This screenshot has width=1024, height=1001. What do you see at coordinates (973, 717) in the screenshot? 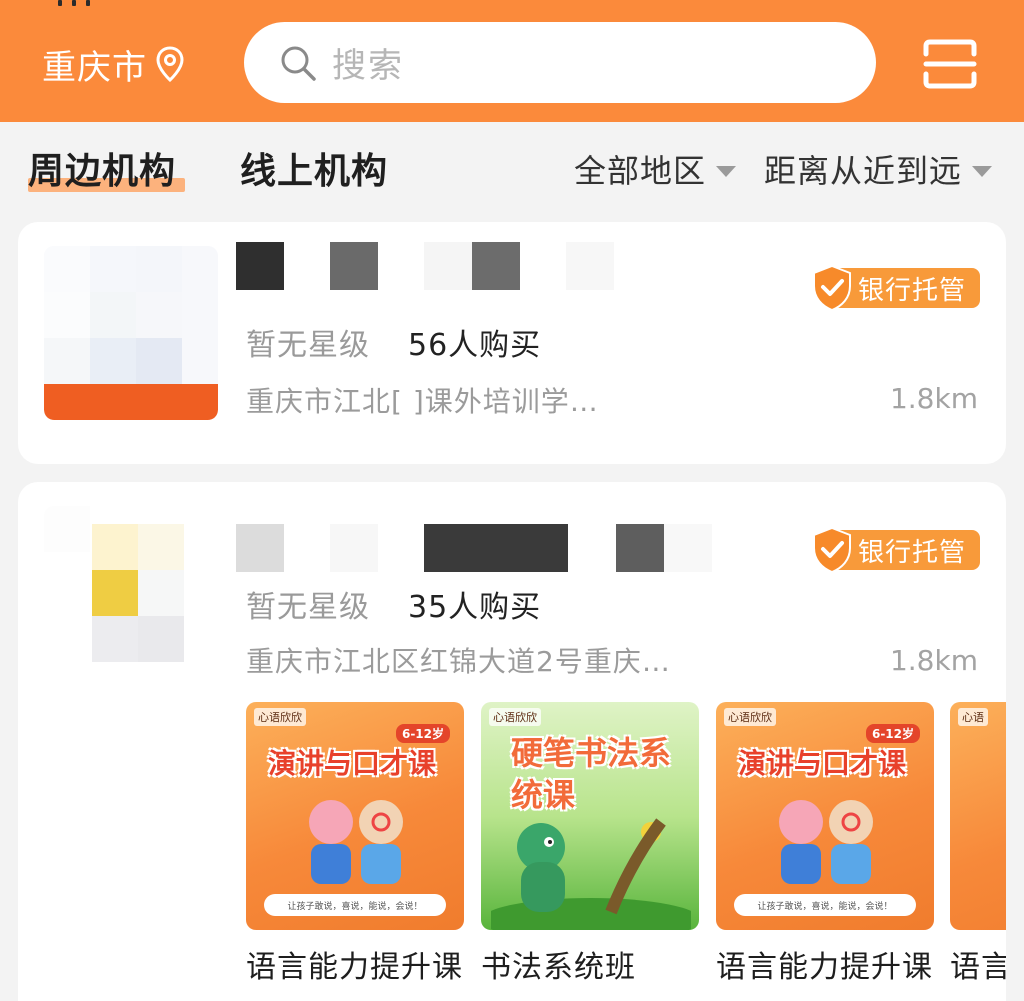
I see `poster-brand: 心语` at bounding box center [973, 717].